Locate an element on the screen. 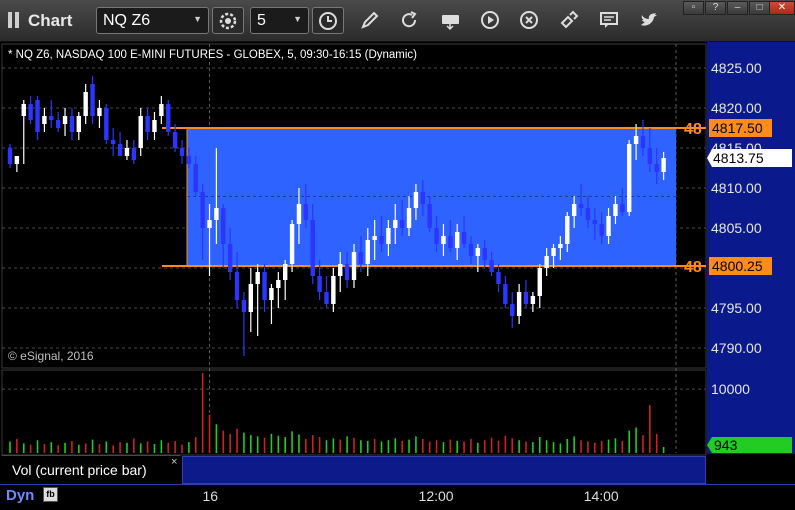 The image size is (795, 510). dynamic-label: Dyn is located at coordinates (20, 495).